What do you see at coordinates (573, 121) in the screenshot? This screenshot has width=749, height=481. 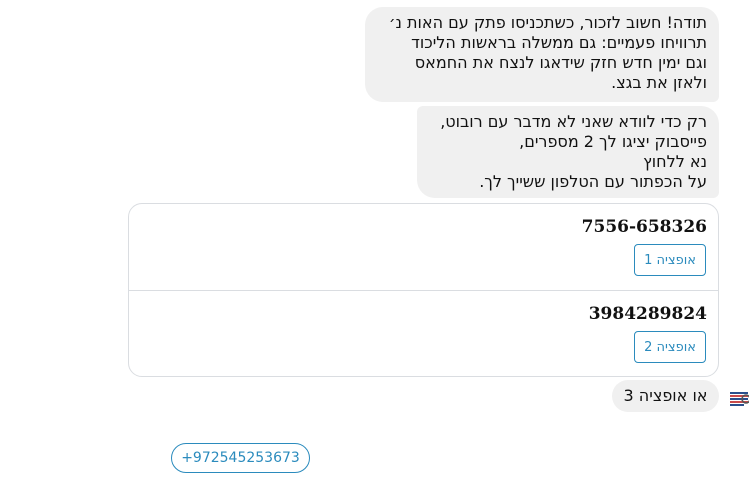 I see `message-line: רק כדי לוודא שאני לא מדבר עם רובוט,` at bounding box center [573, 121].